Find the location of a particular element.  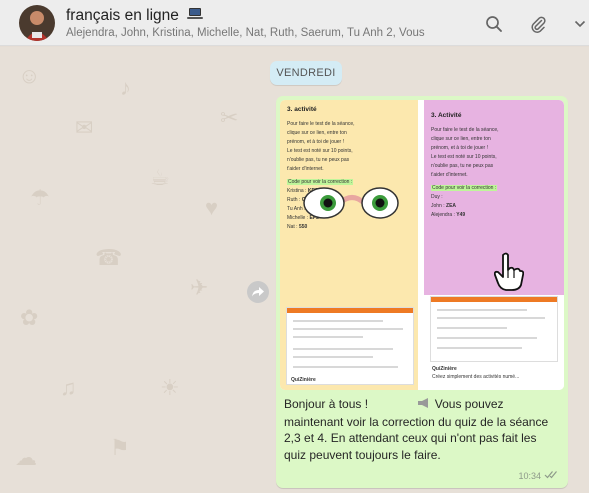

chat-title: français en ligne is located at coordinates (135, 16).